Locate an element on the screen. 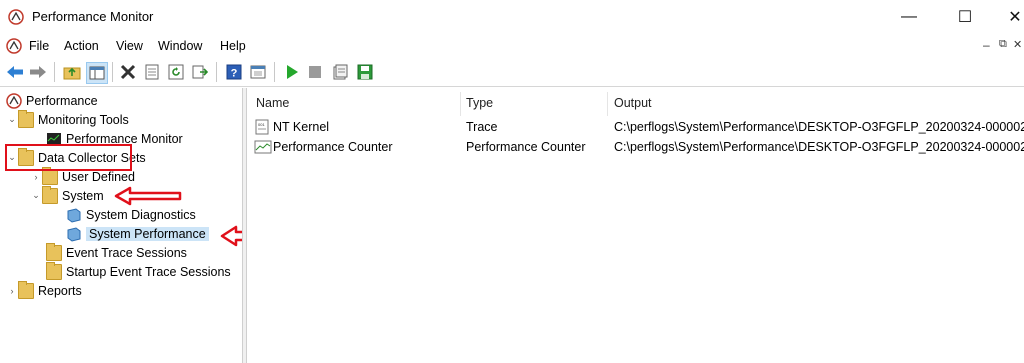 The width and height of the screenshot is (1024, 363). view-icon is located at coordinates (258, 72).